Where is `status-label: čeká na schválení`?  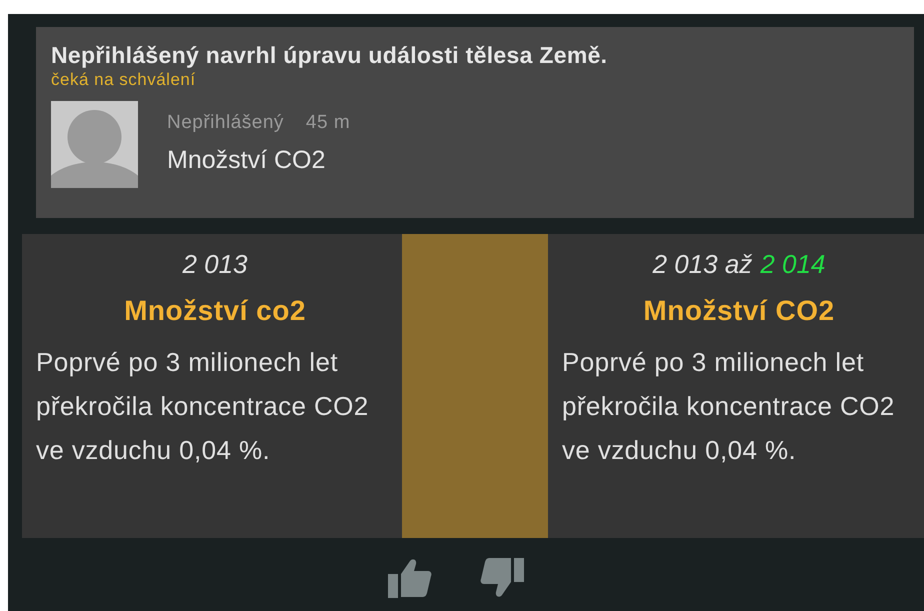 status-label: čeká na schválení is located at coordinates (124, 80).